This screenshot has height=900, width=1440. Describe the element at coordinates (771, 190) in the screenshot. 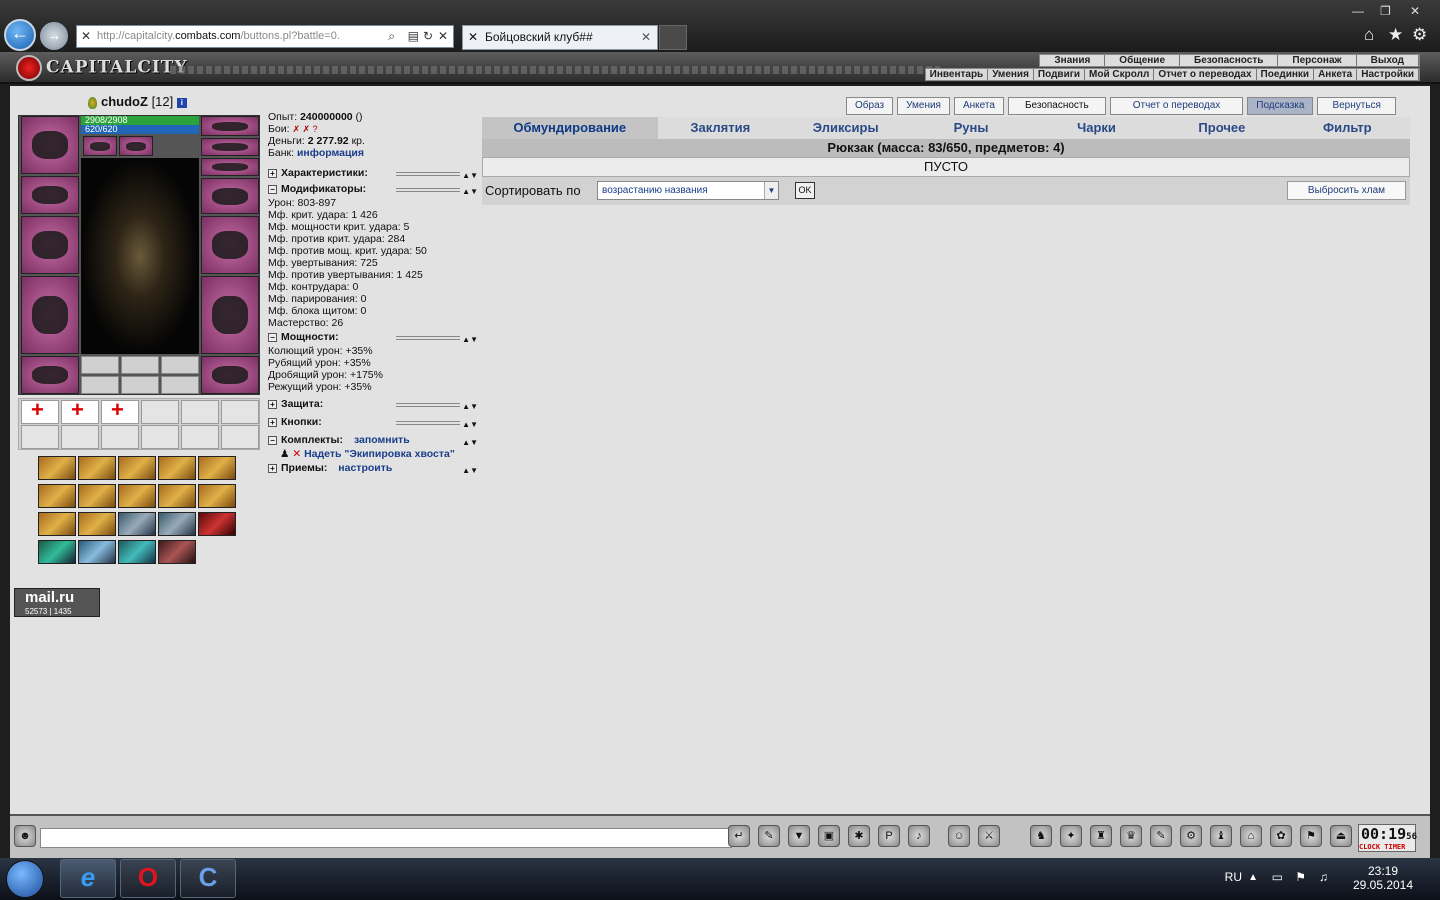

I see `chevron-down-icon: ▼` at that location.